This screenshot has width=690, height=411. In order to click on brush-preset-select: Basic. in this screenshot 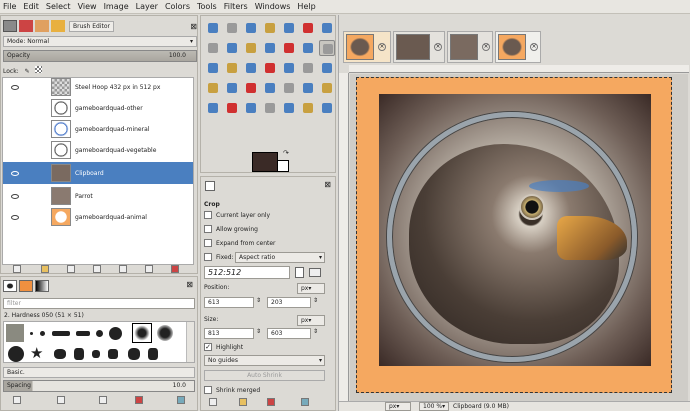, I will do `click(99, 372)`.